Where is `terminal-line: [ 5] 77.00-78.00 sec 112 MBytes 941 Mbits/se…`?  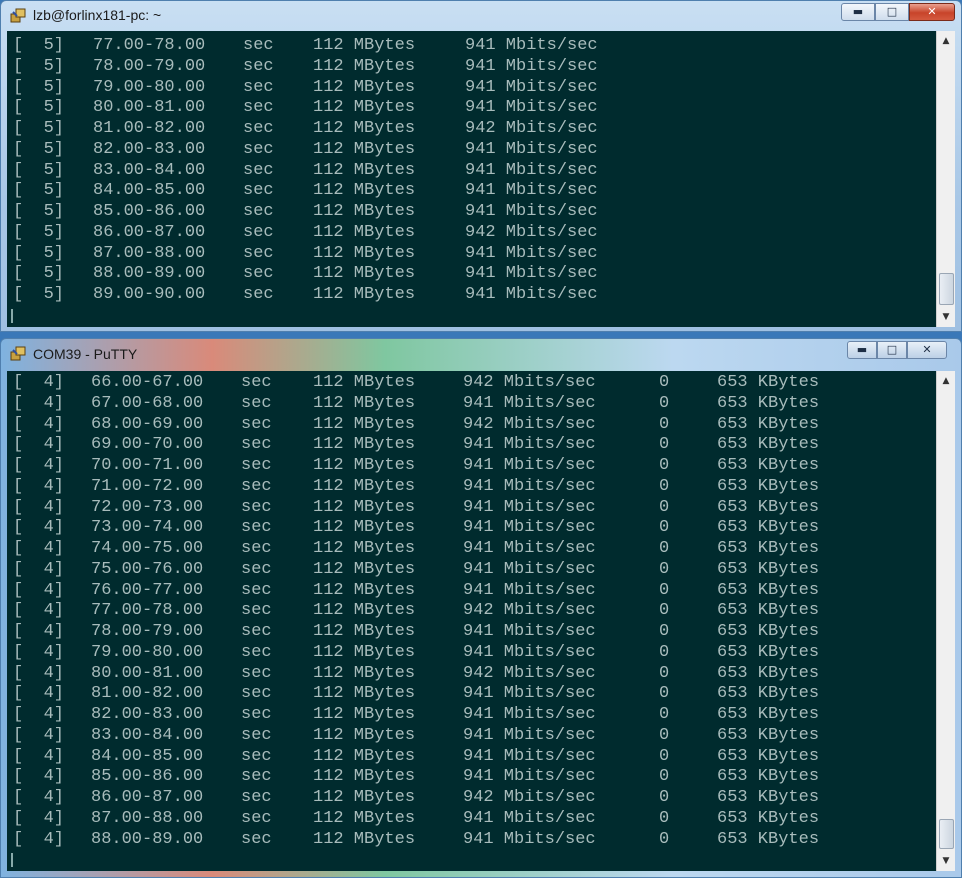
terminal-line: [ 5] 77.00-78.00 sec 112 MBytes 941 Mbits/se… is located at coordinates (472, 46).